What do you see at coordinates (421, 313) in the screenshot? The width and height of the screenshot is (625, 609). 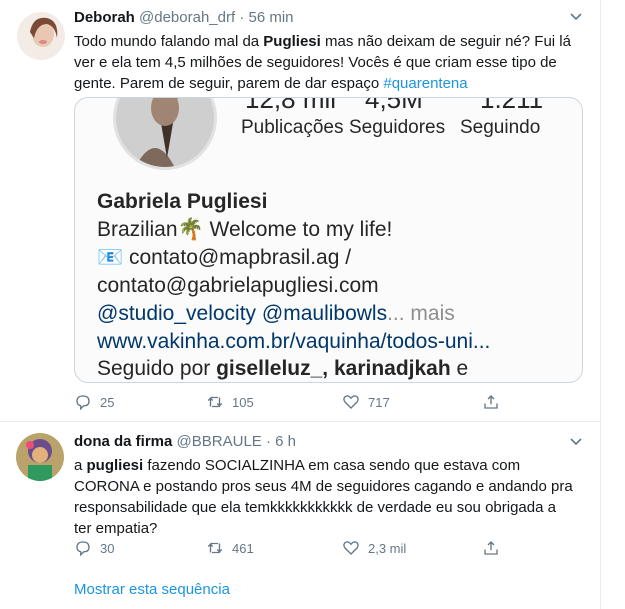 I see `bio-more: ... mais` at bounding box center [421, 313].